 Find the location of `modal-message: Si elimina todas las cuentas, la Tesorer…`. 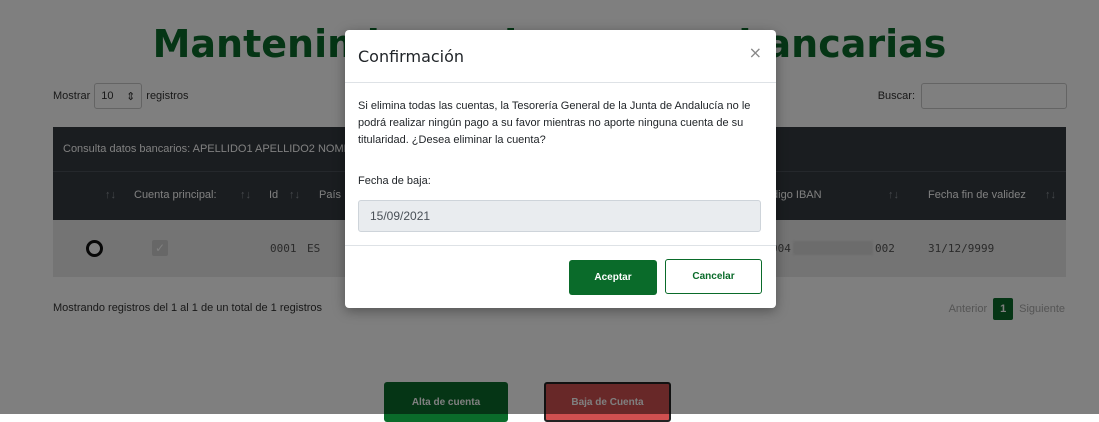

modal-message: Si elimina todas las cuentas, la Tesorer… is located at coordinates (554, 123).